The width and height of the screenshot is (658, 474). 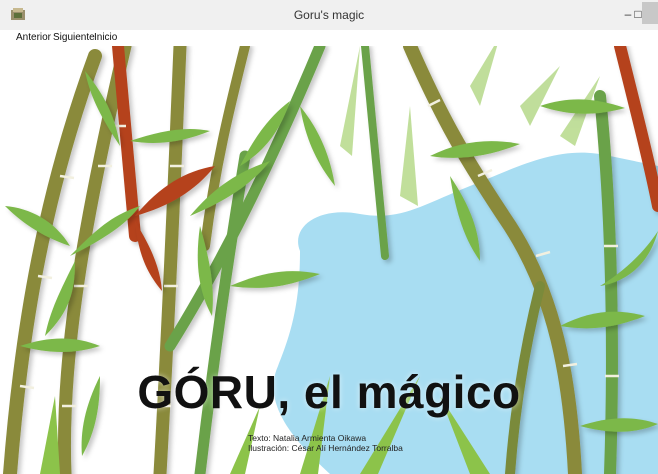 I want to click on window-titlebar: Goru's magic – □, so click(x=329, y=15).